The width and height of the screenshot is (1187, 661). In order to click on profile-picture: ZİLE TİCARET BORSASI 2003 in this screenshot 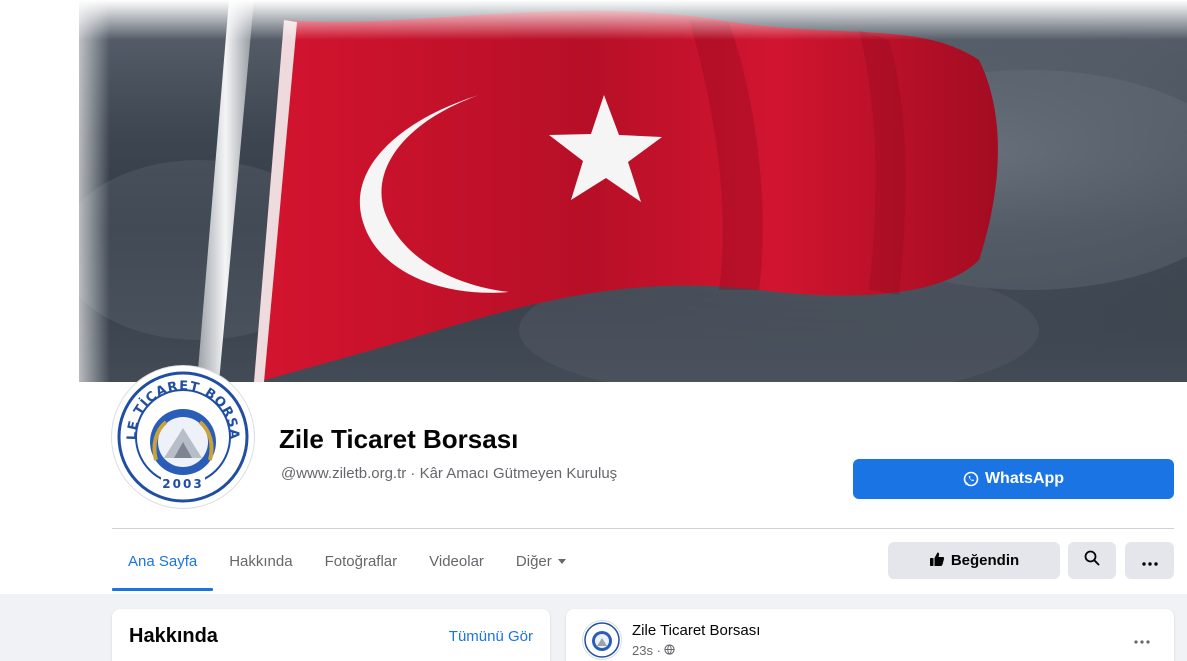, I will do `click(183, 437)`.